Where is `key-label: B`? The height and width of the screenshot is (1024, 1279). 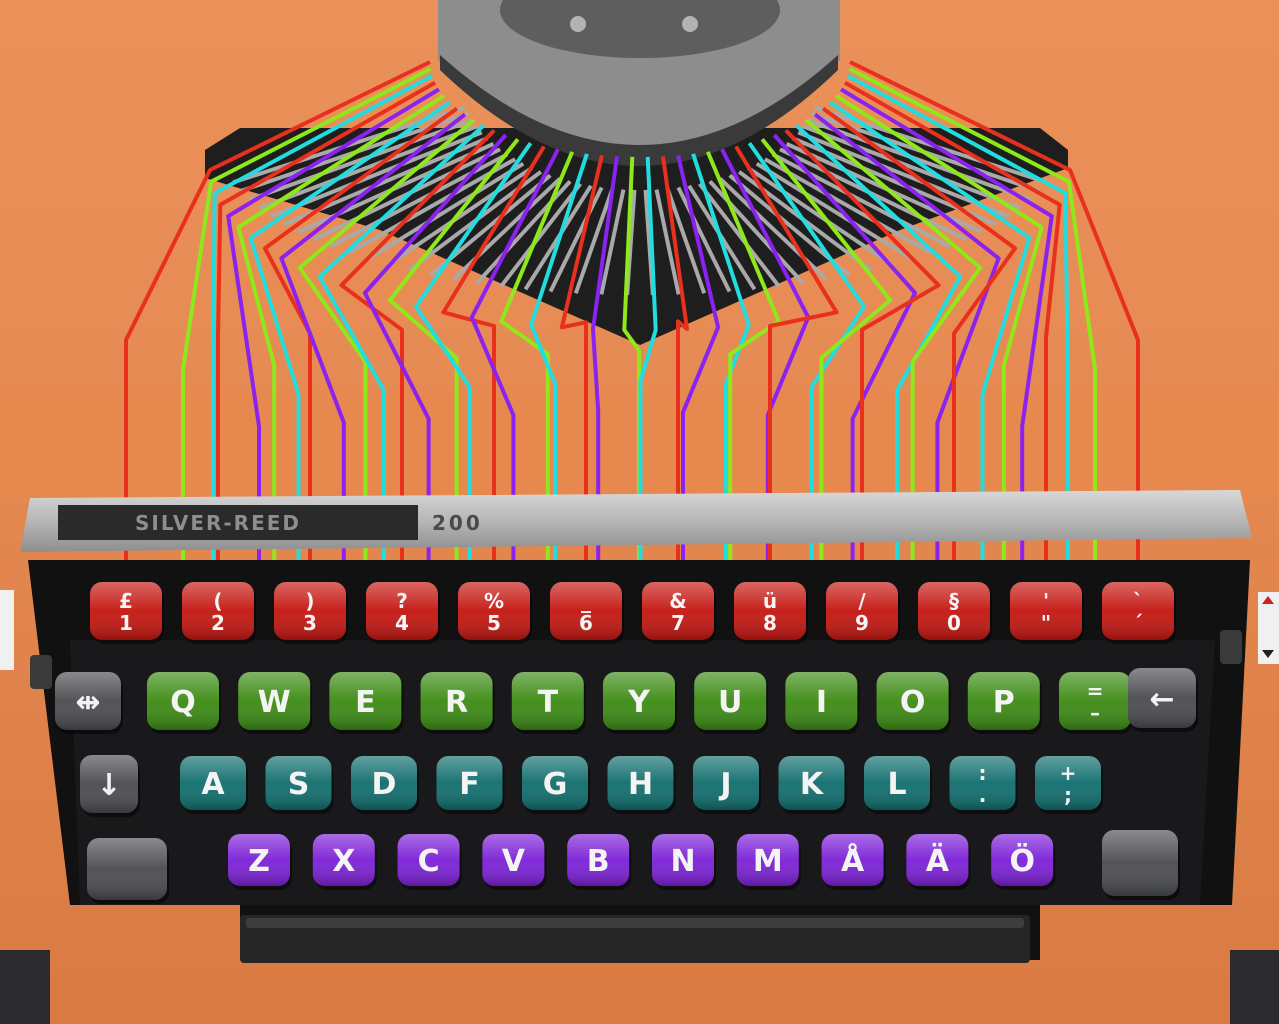
key-label: B is located at coordinates (598, 861).